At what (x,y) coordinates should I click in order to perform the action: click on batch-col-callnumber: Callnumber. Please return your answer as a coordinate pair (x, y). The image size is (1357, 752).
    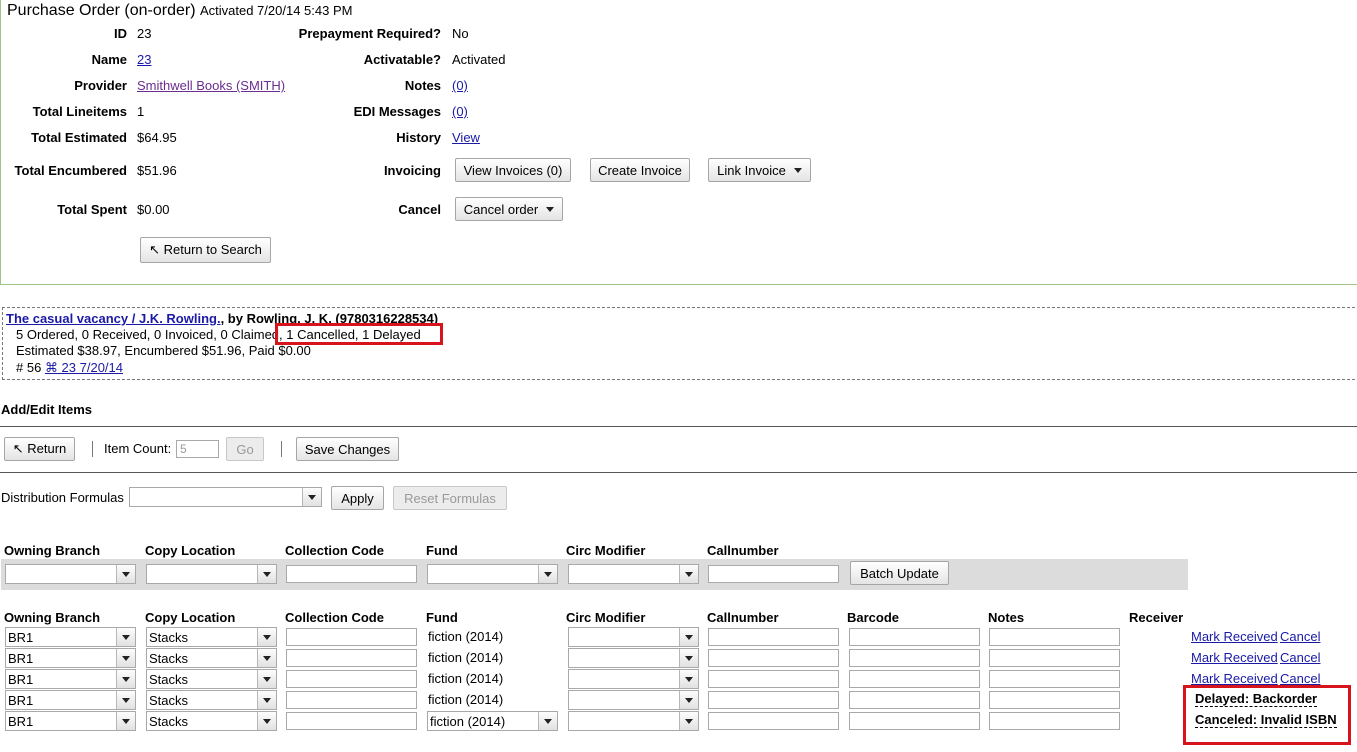
    Looking at the image, I should click on (743, 550).